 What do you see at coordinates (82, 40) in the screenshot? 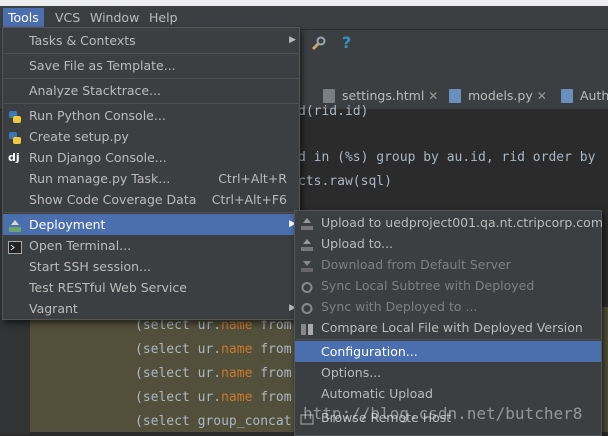
I see `menu-item-label: Tasks & Contexts` at bounding box center [82, 40].